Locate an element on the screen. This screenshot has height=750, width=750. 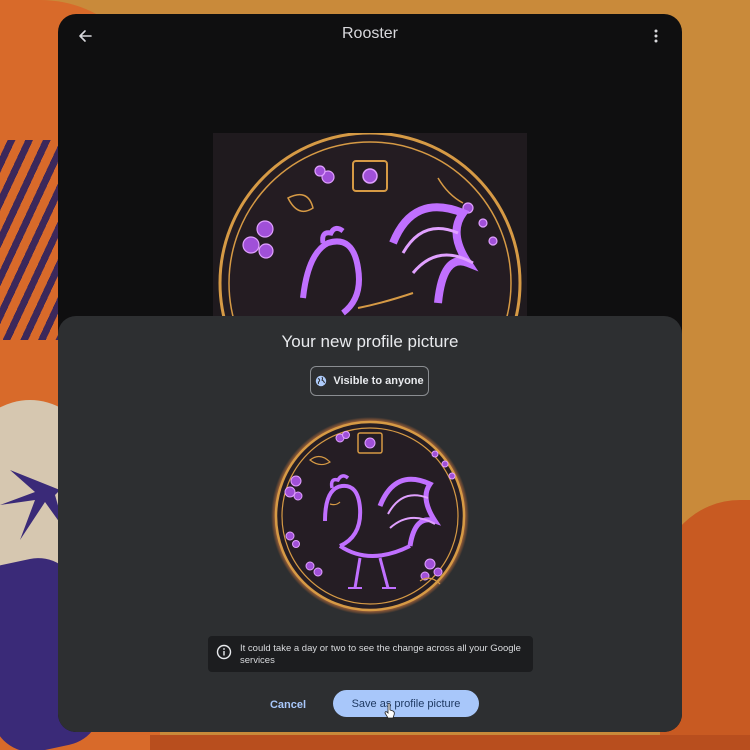
more-vert-icon is located at coordinates (656, 36).